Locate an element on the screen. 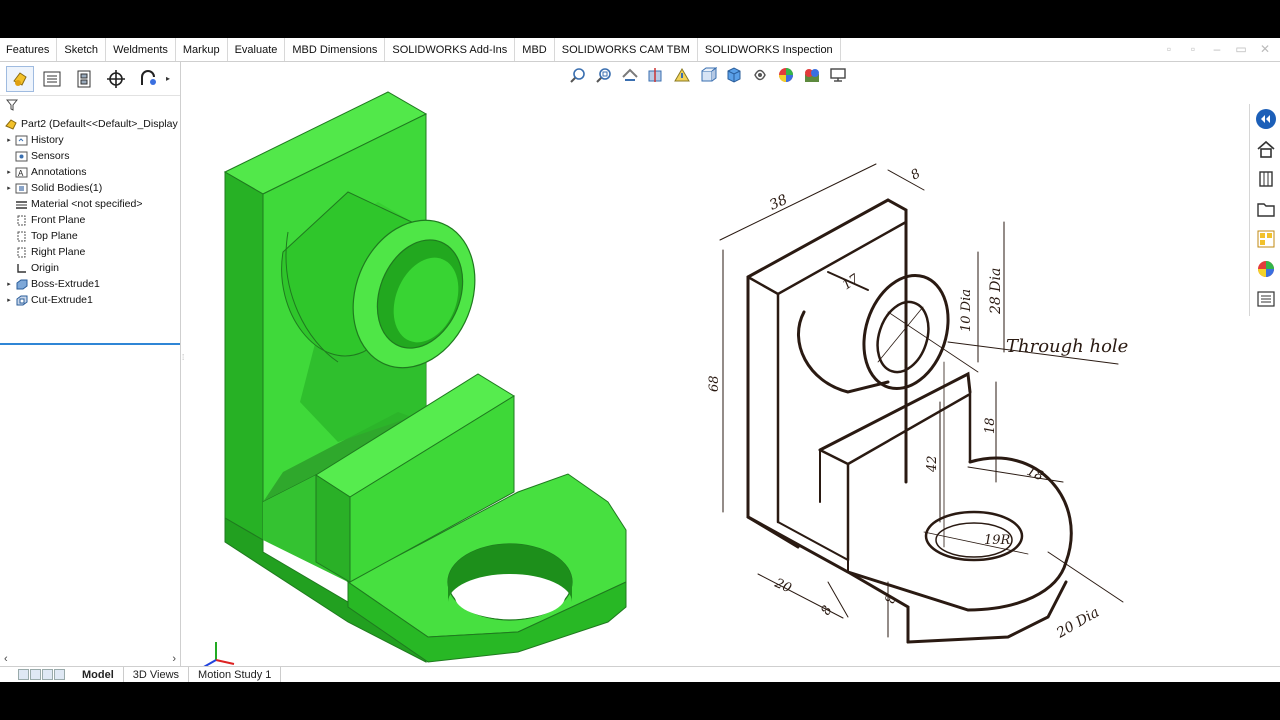 Image resolution: width=1280 pixels, height=720 pixels. history-folder-icon is located at coordinates (21, 140).